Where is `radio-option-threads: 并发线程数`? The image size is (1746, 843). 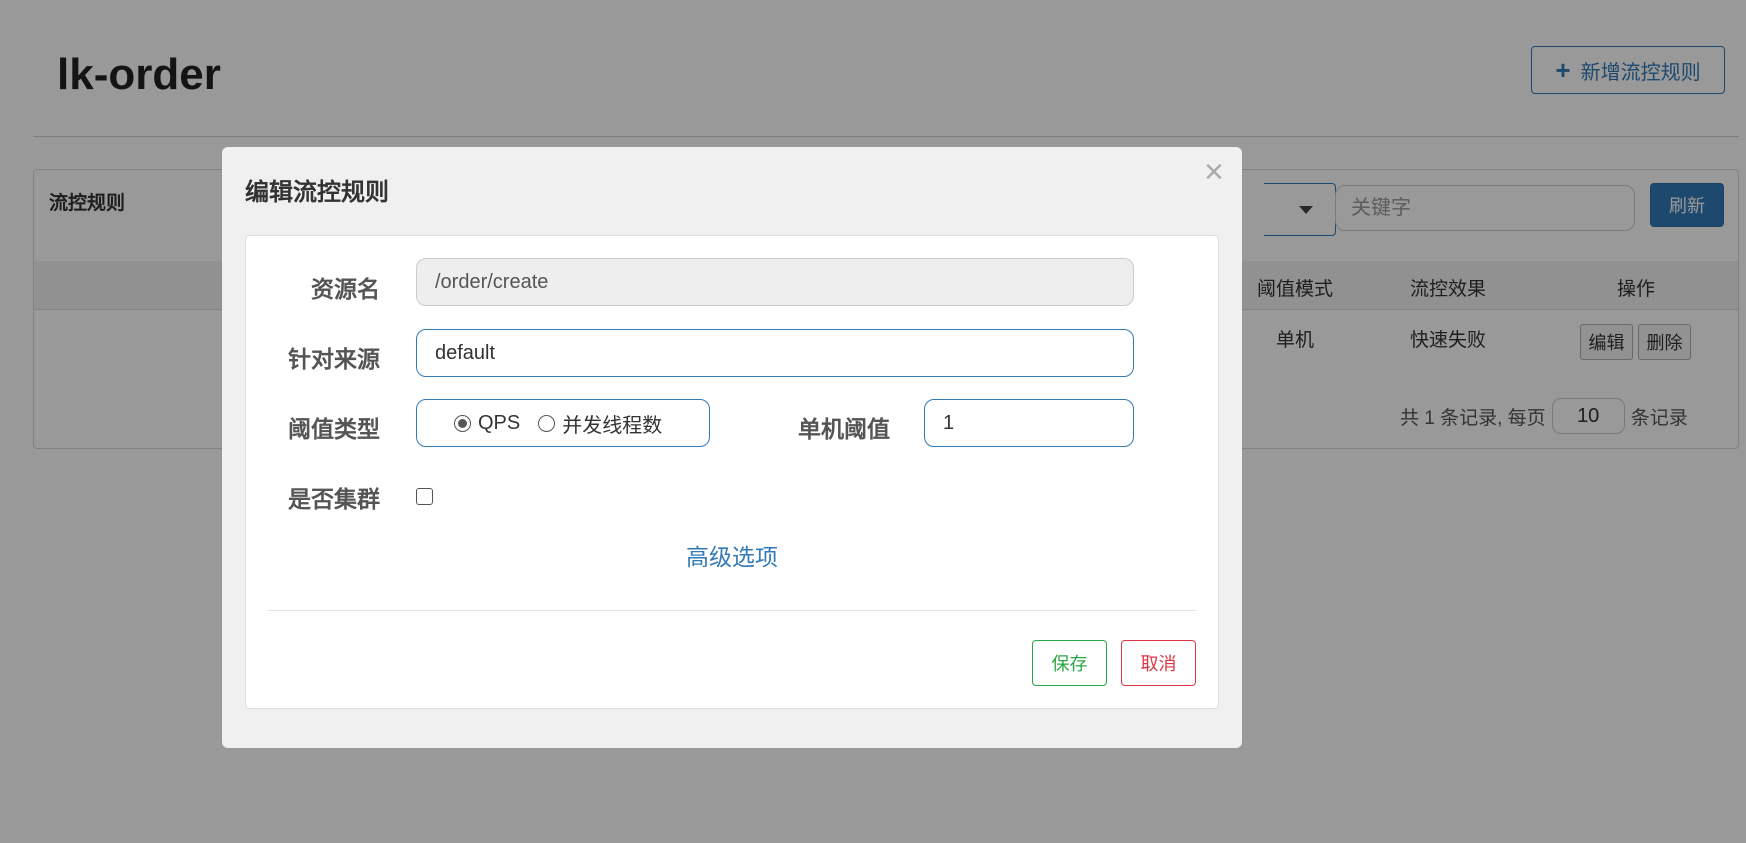
radio-option-threads: 并发线程数 is located at coordinates (600, 423).